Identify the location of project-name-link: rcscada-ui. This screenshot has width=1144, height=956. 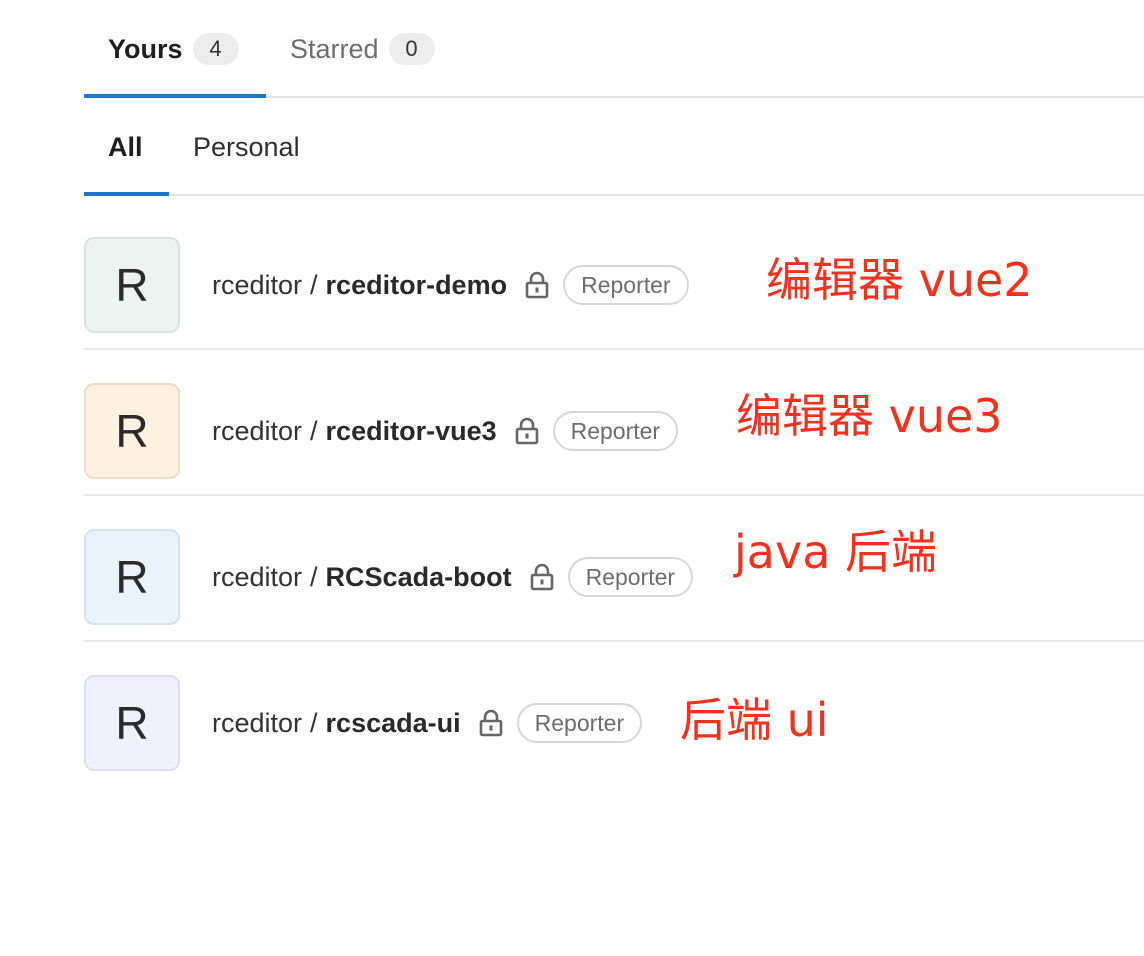
(393, 723).